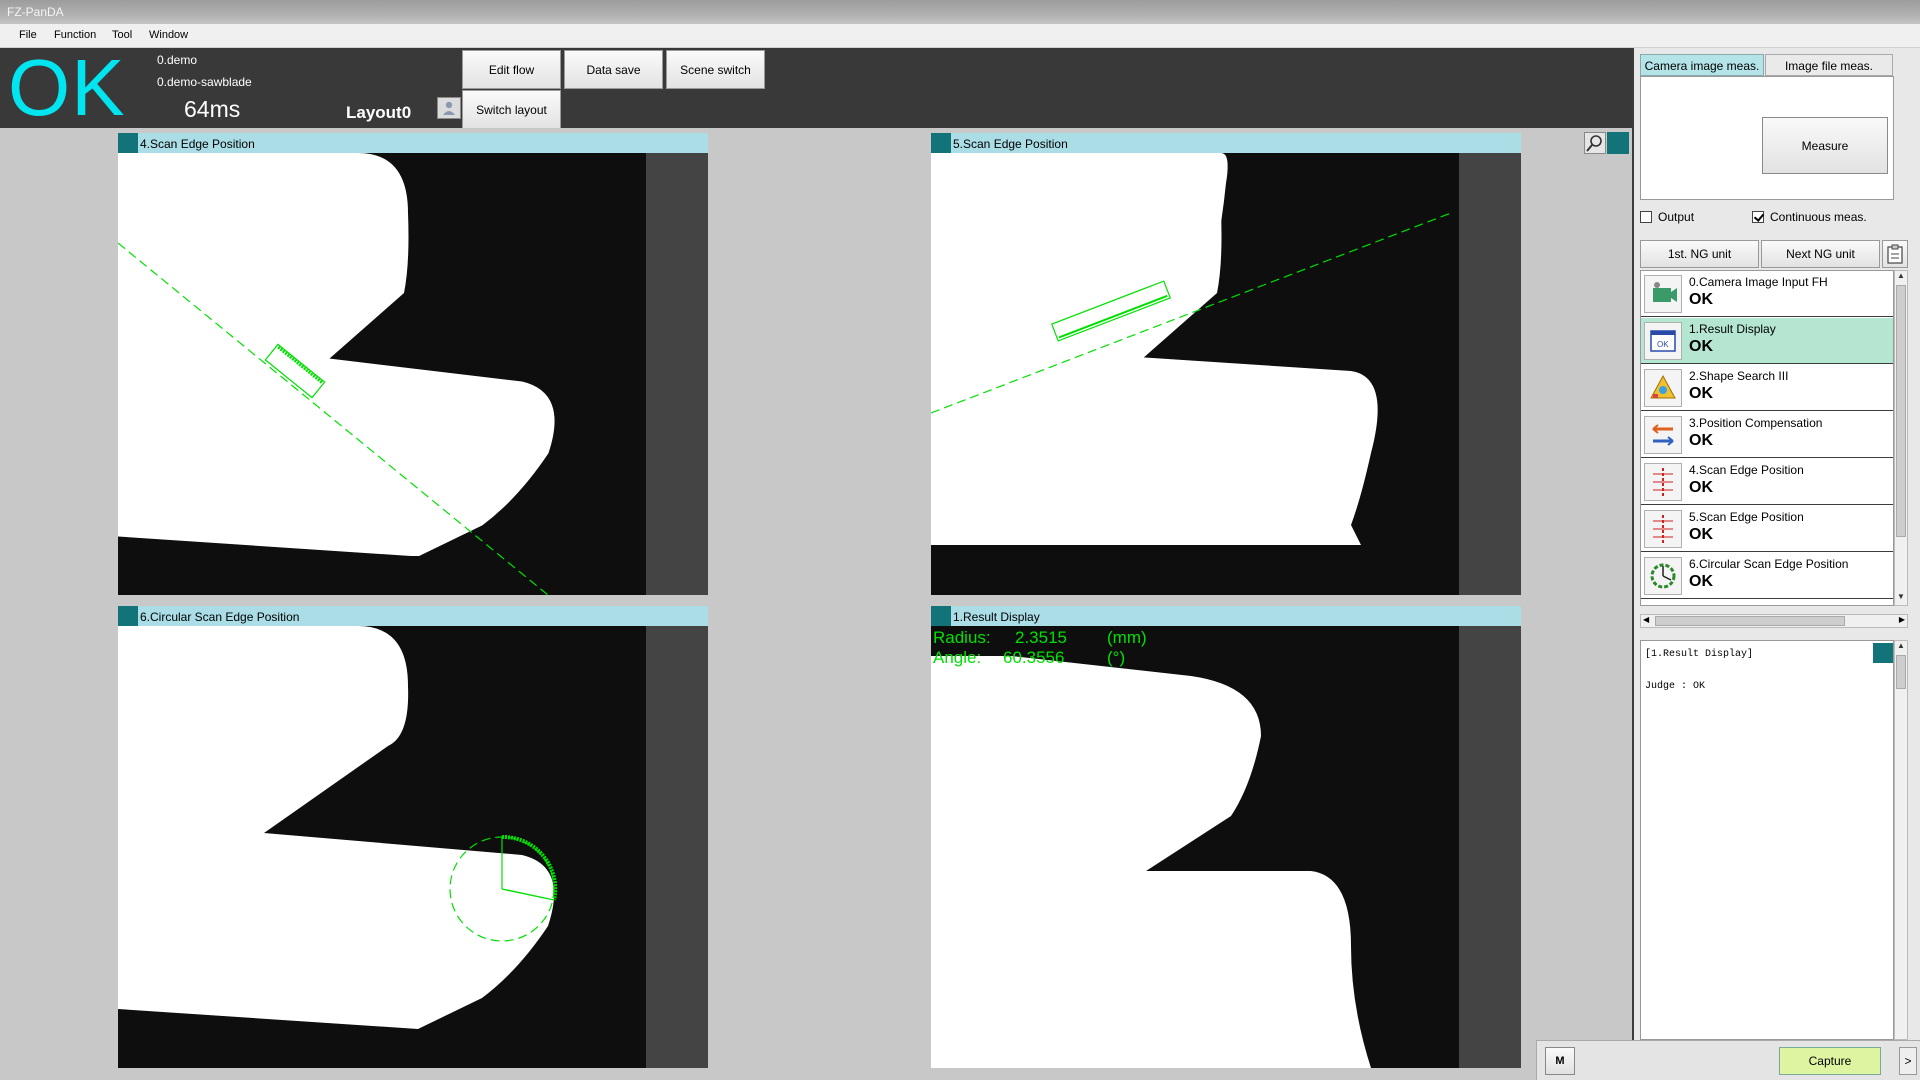 The width and height of the screenshot is (1920, 1080). Describe the element at coordinates (1663, 435) in the screenshot. I see `position-compensation-icon` at that location.